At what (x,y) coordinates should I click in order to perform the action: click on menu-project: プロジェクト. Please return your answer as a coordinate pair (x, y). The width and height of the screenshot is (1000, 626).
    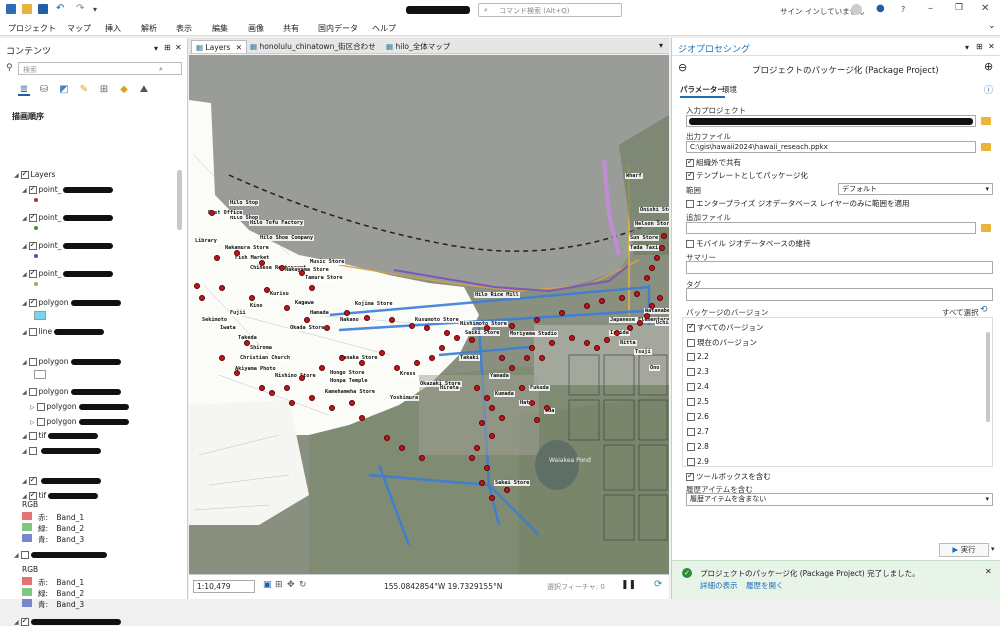
    Looking at the image, I should click on (32, 28).